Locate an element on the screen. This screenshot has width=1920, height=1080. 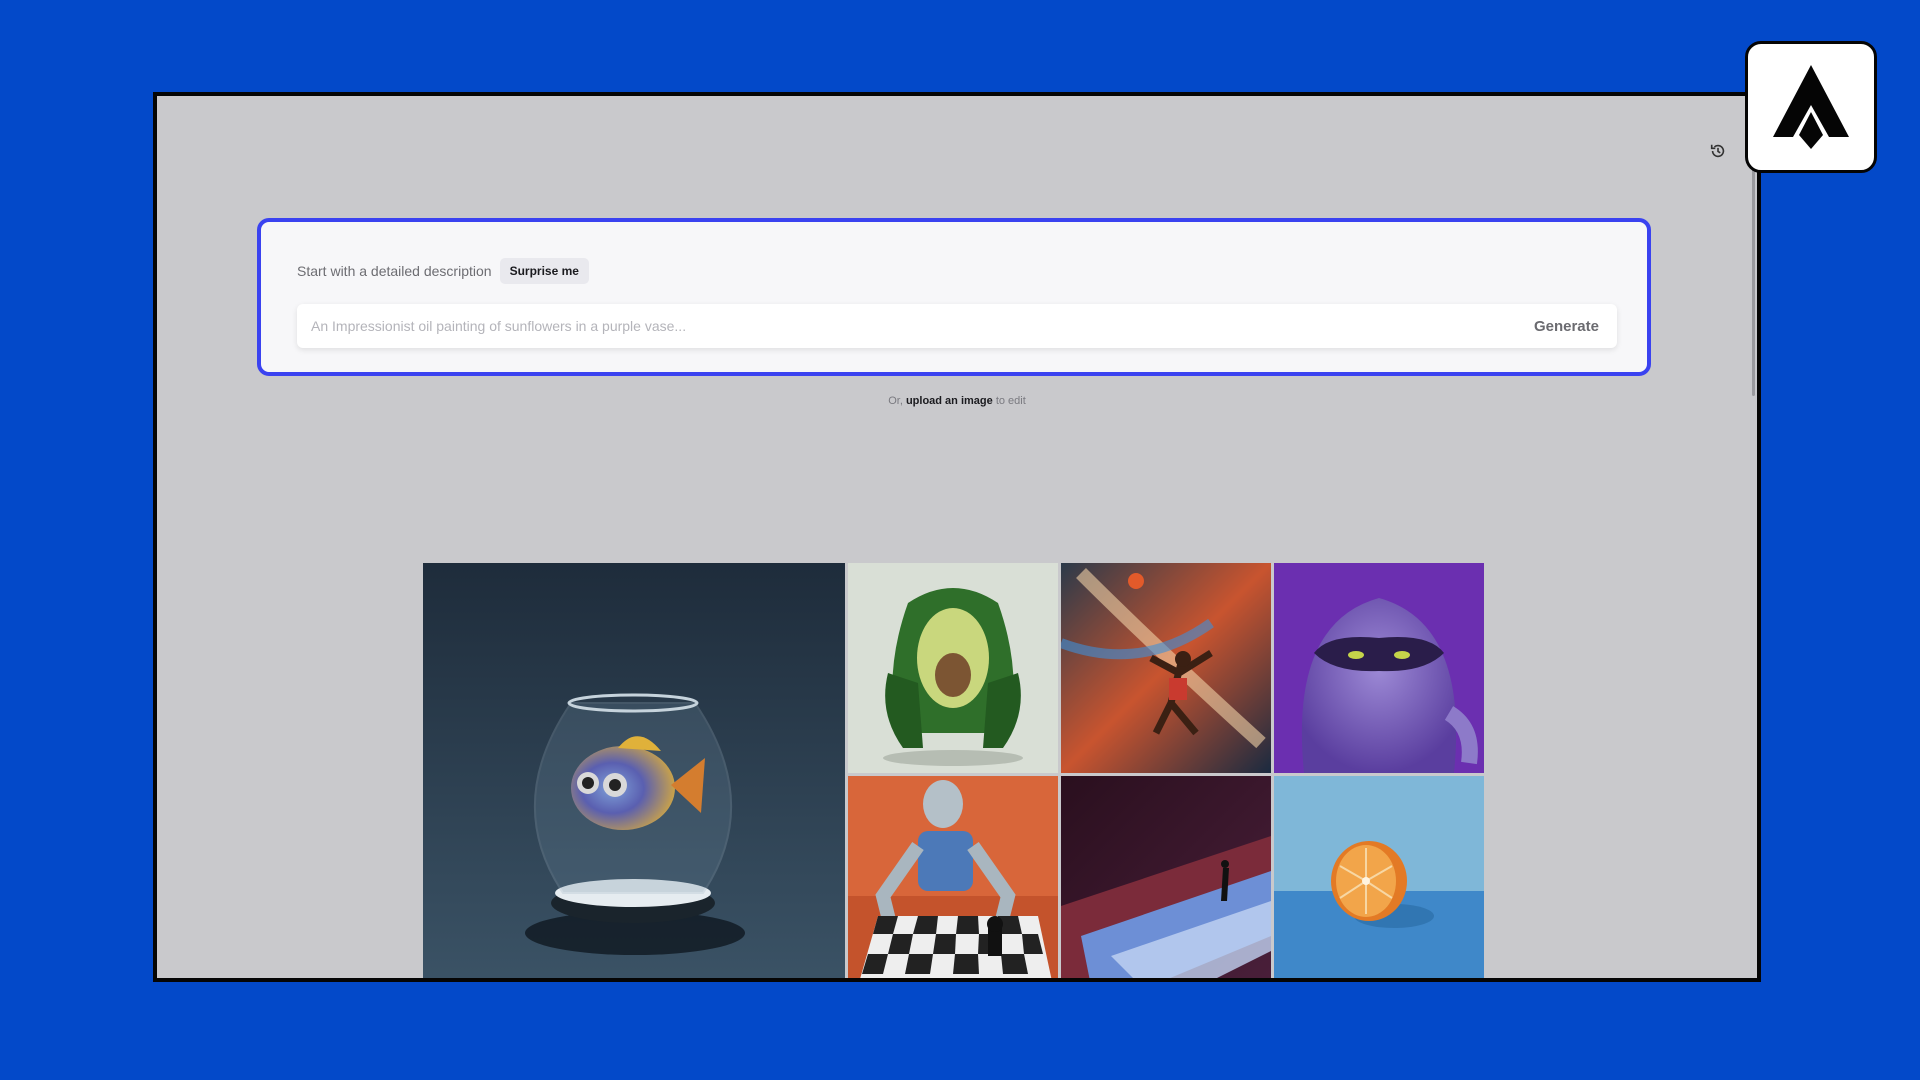
gallery-image-space-dunk is located at coordinates (1166, 668).